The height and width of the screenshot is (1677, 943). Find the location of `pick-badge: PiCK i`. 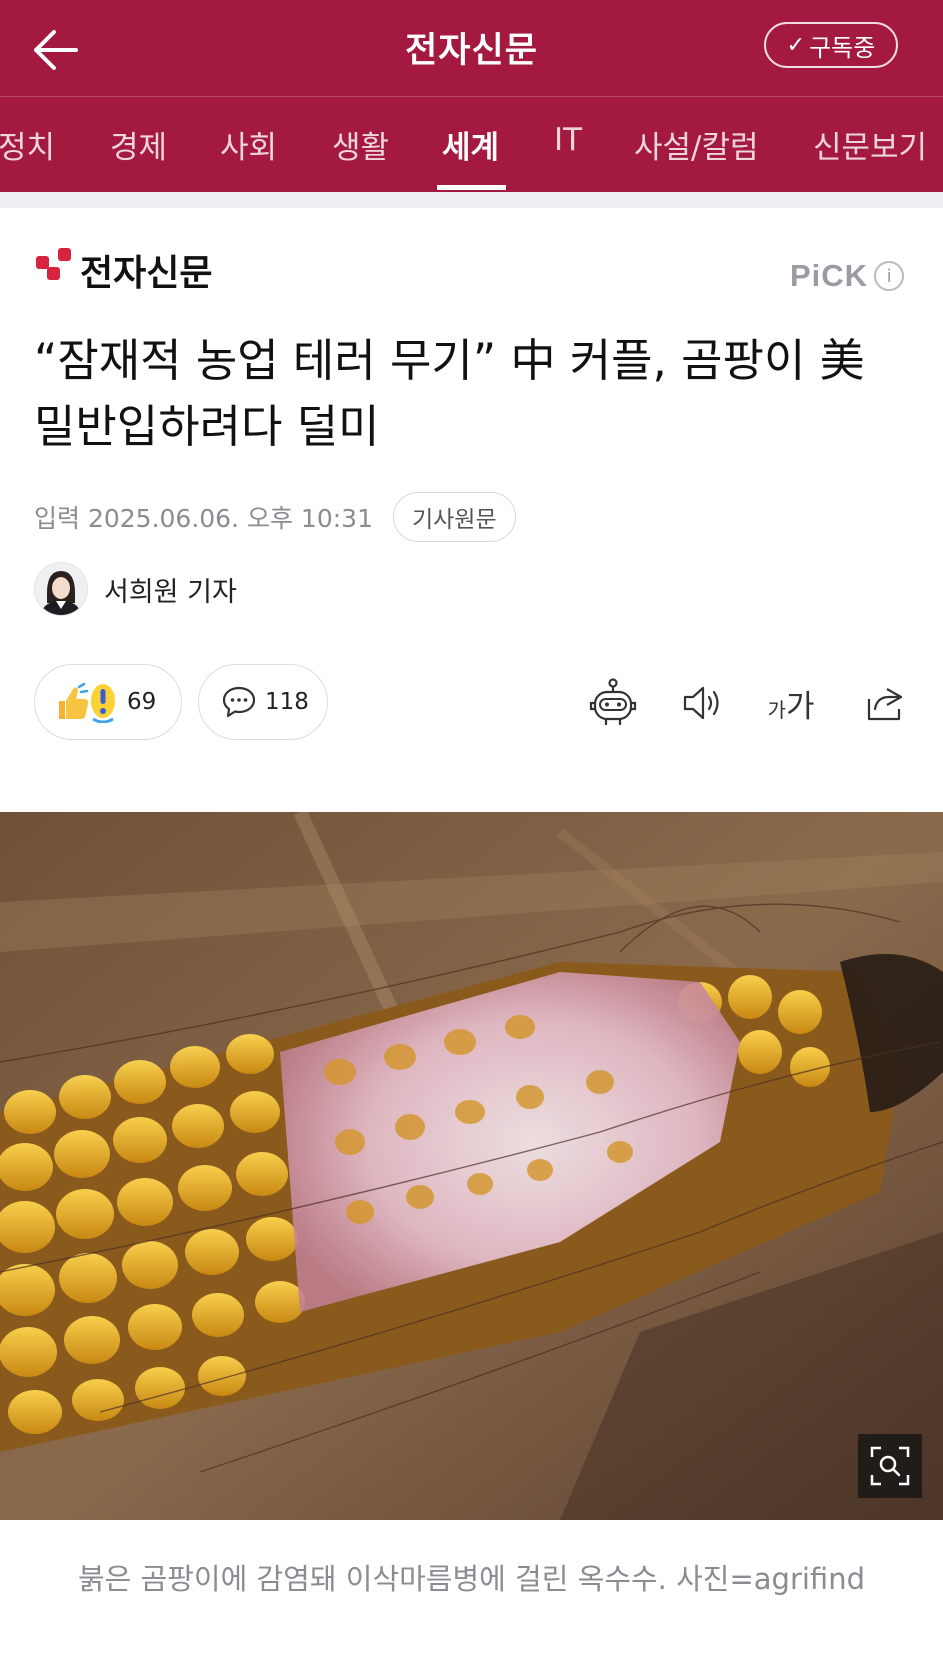

pick-badge: PiCK i is located at coordinates (847, 276).